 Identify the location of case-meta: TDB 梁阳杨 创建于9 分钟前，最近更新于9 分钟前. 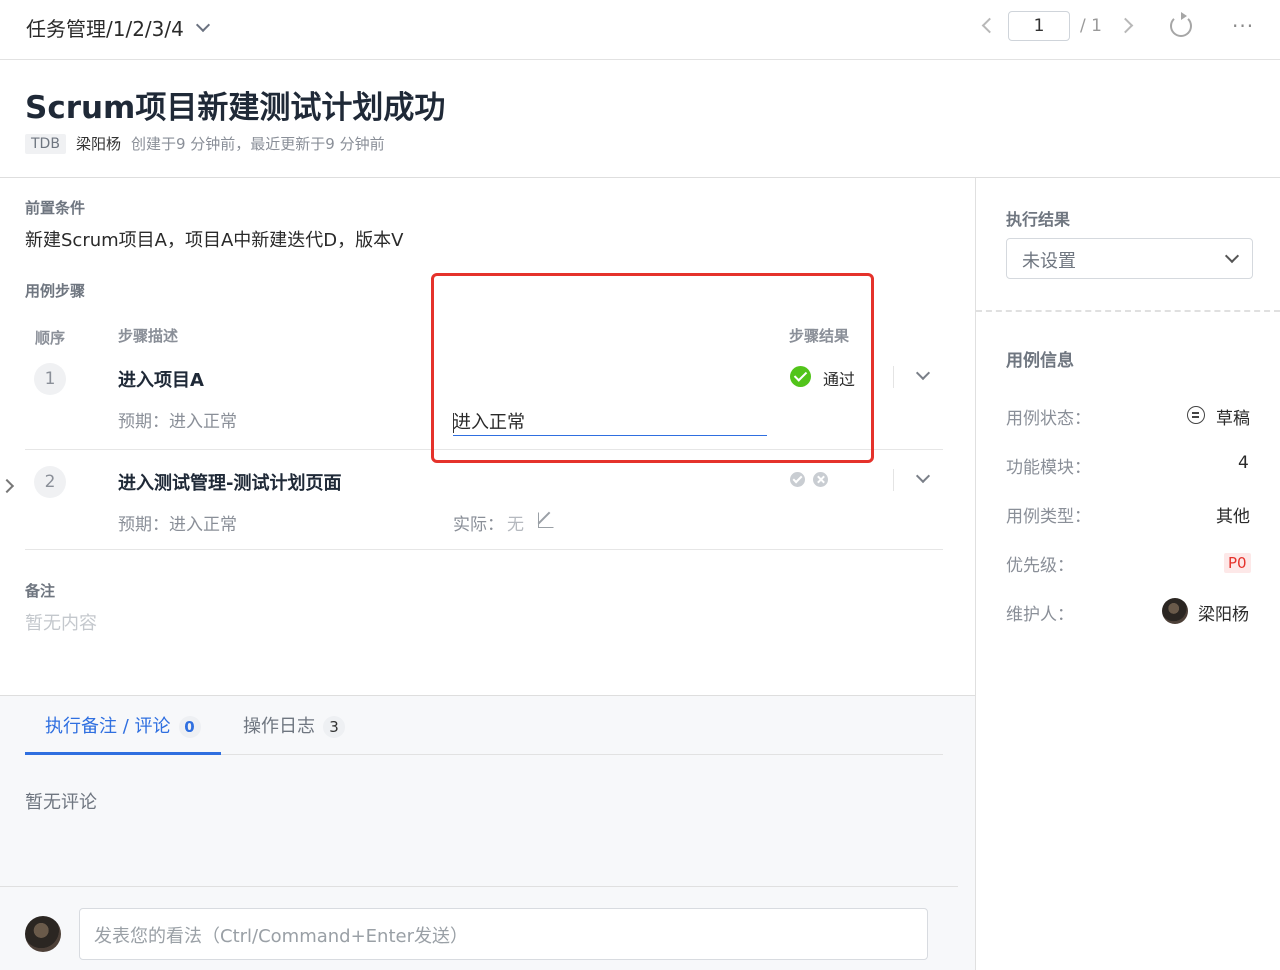
(205, 143).